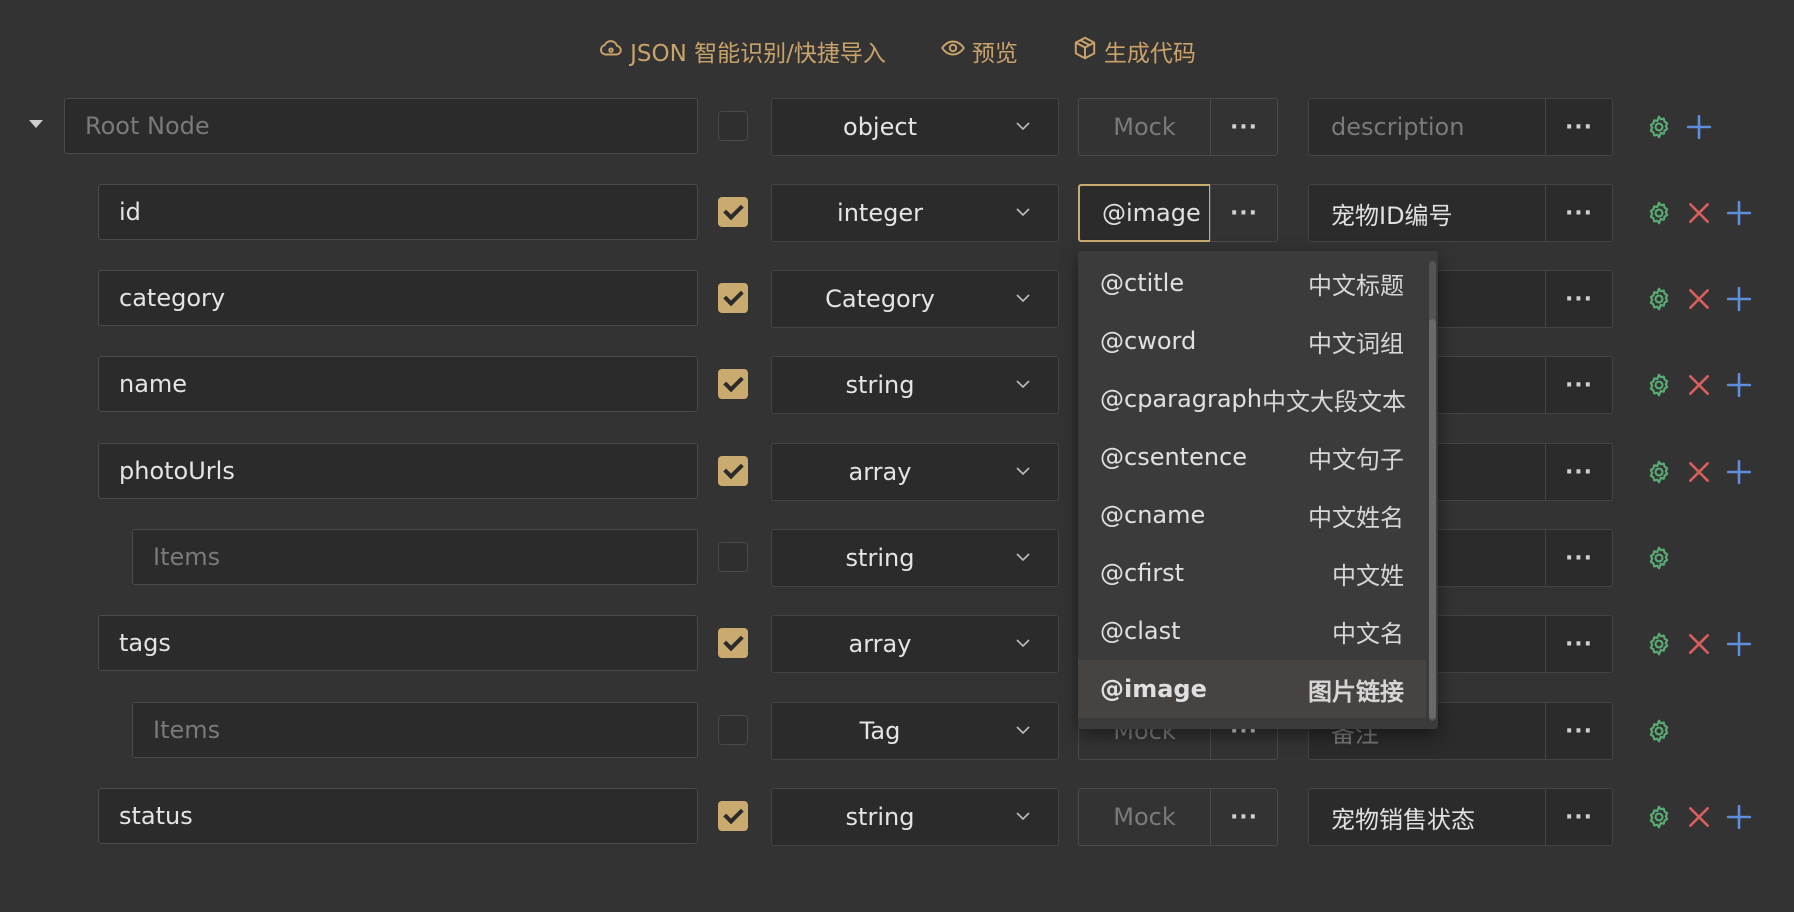 This screenshot has height=912, width=1794. What do you see at coordinates (1368, 633) in the screenshot?
I see `mock-option-desc: 中文名` at bounding box center [1368, 633].